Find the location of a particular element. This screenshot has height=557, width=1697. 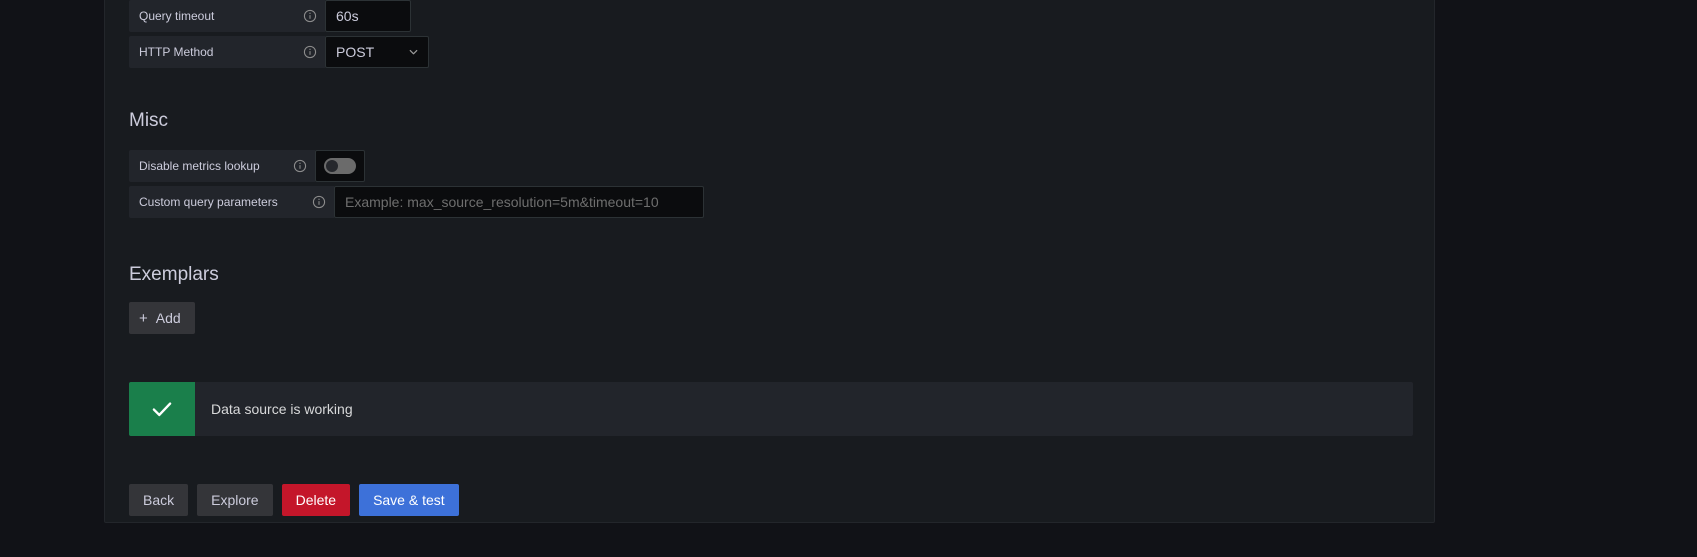

http-method-label: HTTP Method is located at coordinates (227, 52).